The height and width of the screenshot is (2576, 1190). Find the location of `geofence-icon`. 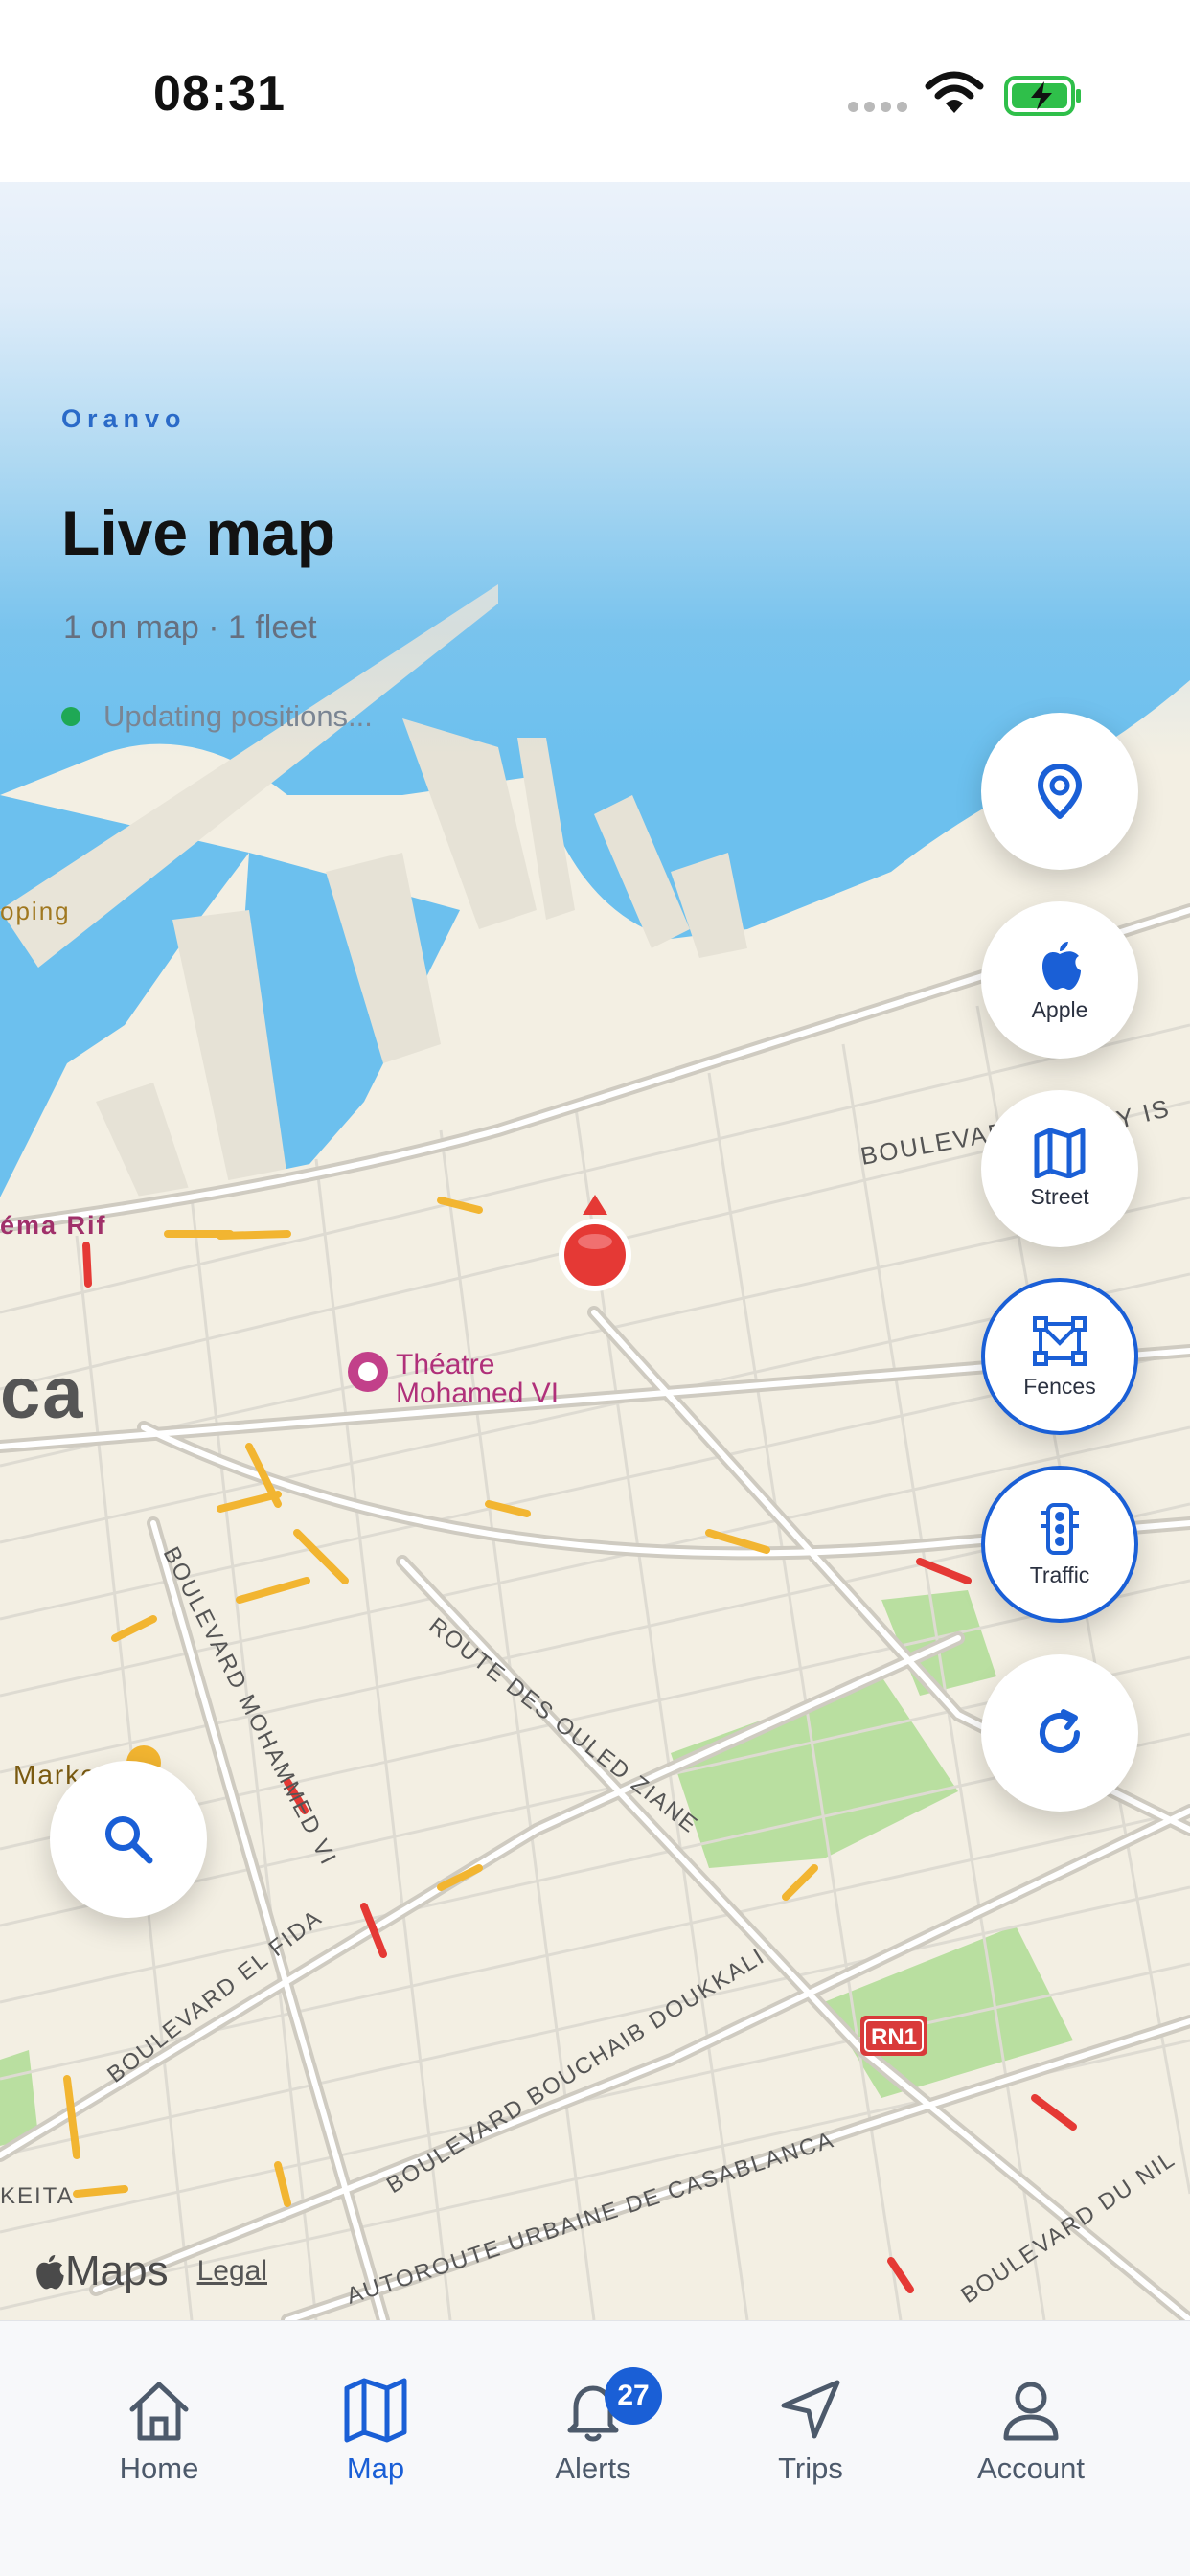

geofence-icon is located at coordinates (1060, 1341).